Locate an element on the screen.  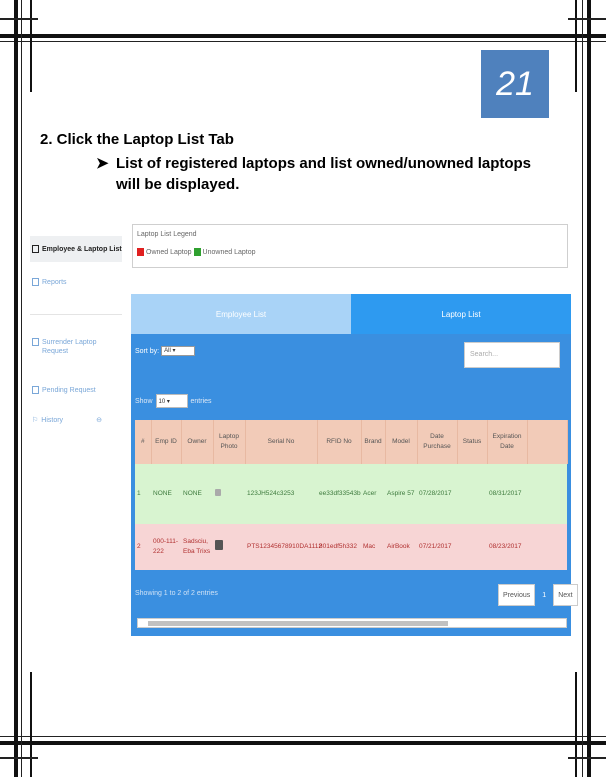
horizontal-scrollbar is located at coordinates (352, 623).